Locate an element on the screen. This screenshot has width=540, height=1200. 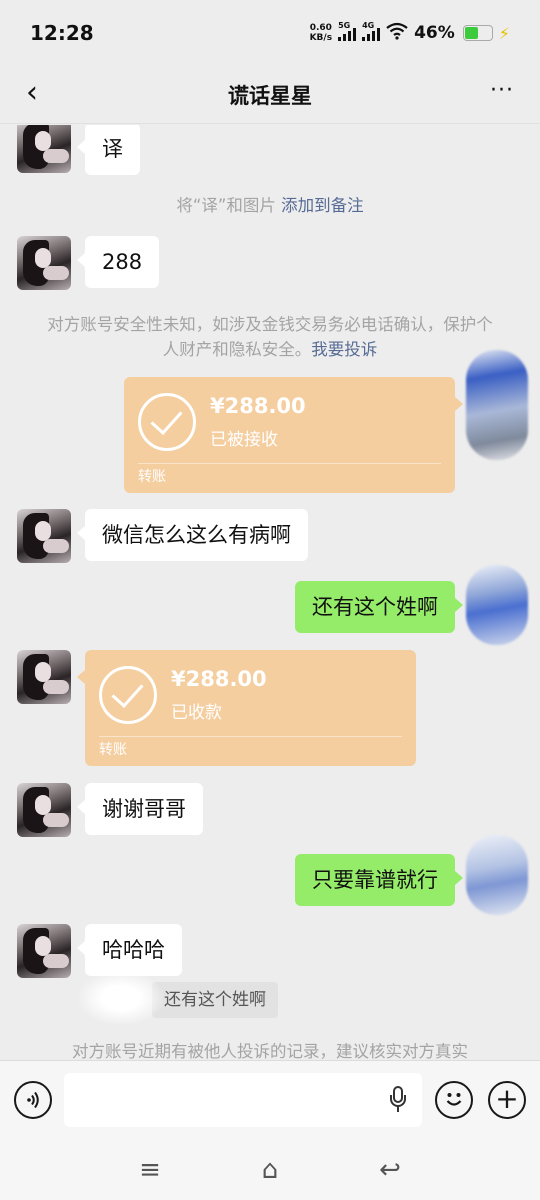
chat-header: ‹ 谎话星星 ··· is located at coordinates (270, 95).